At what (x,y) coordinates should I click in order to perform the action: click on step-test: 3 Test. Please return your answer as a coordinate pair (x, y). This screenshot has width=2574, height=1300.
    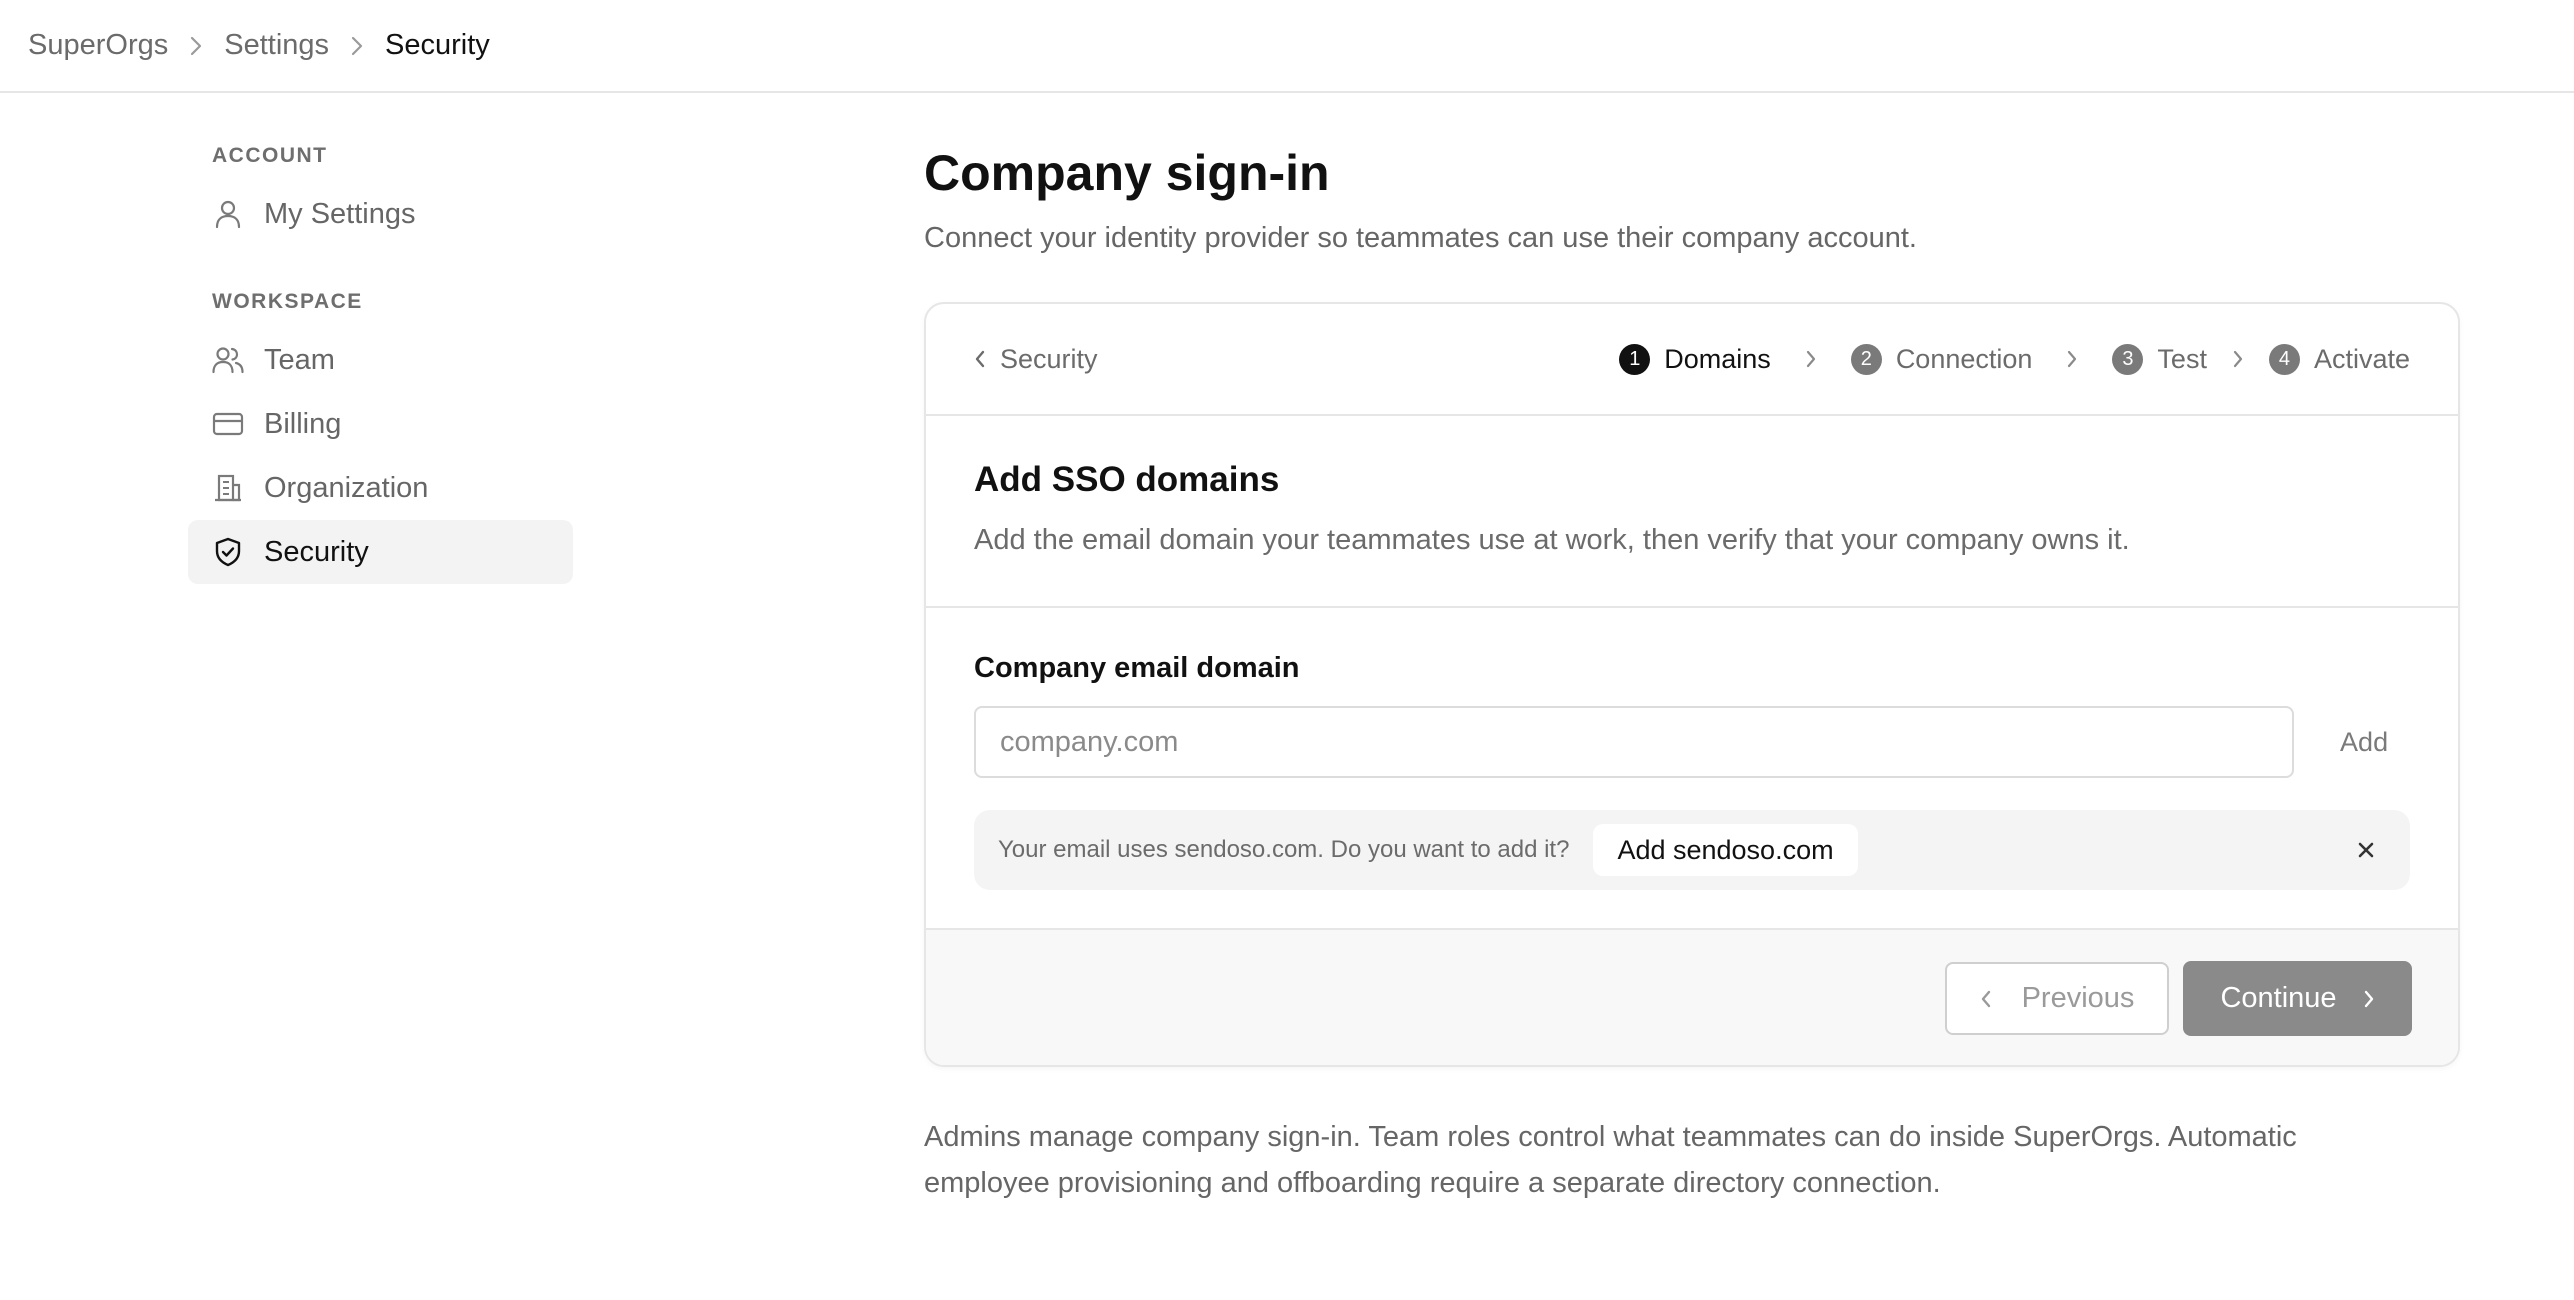
    Looking at the image, I should click on (2159, 359).